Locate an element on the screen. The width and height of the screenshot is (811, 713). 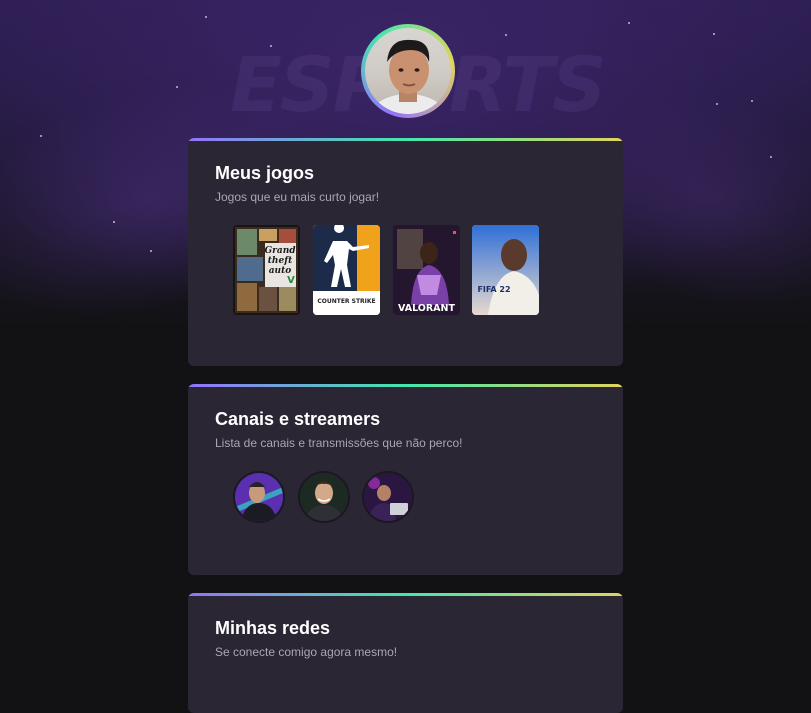
streamer-avatar-2-icon is located at coordinates (324, 497).